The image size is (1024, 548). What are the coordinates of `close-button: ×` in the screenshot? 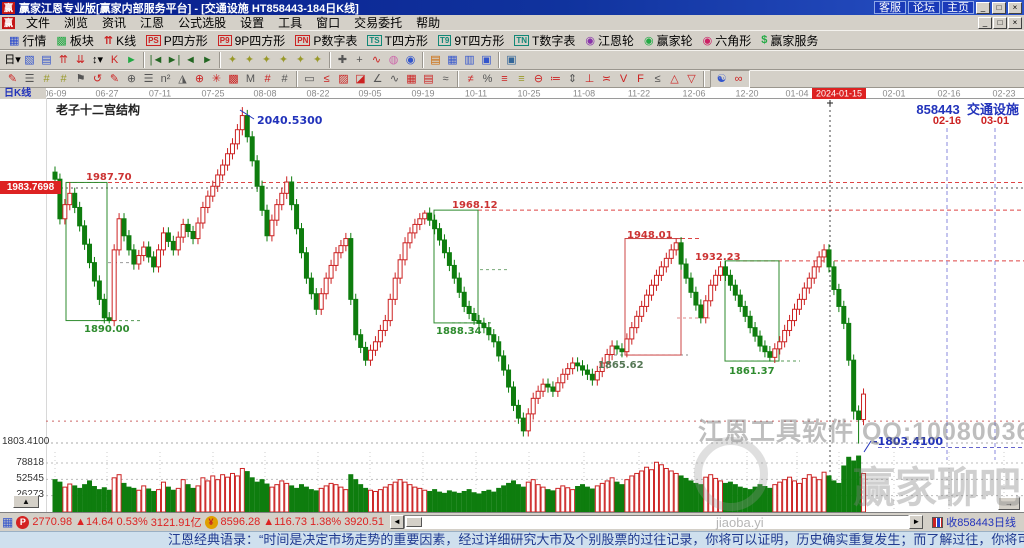 It's located at (1015, 7).